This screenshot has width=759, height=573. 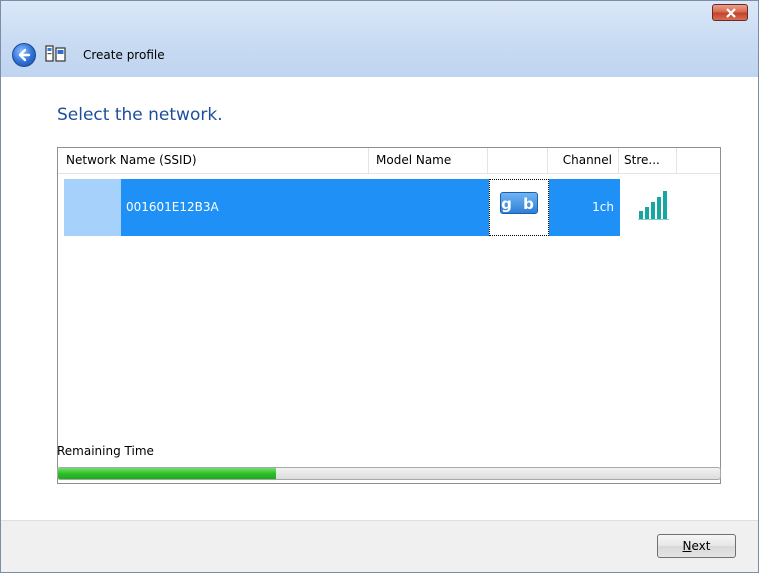 I want to click on column-header-model-name: Model Name, so click(x=428, y=160).